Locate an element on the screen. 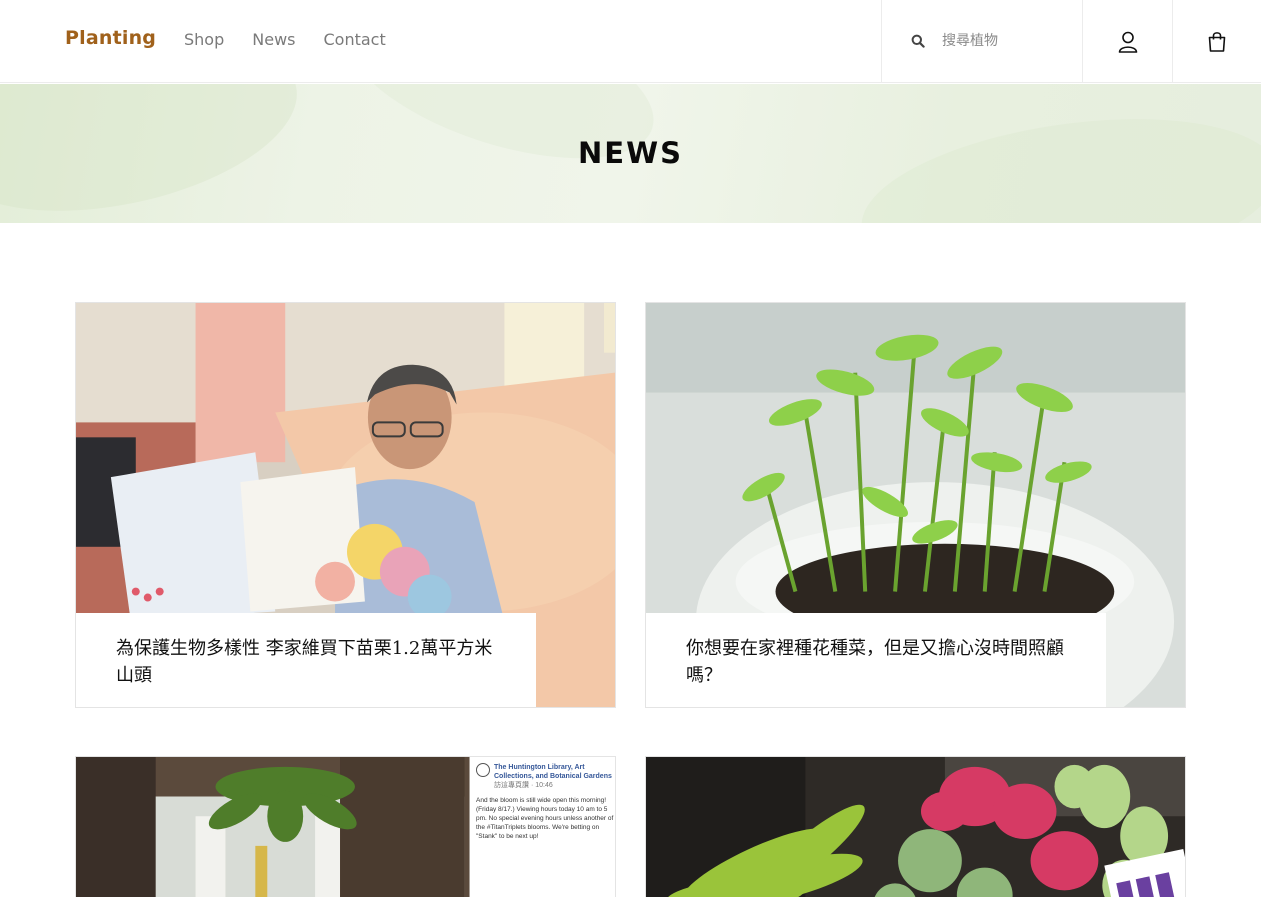 Image resolution: width=1261 pixels, height=897 pixels. shopping-bag-icon is located at coordinates (1217, 42).